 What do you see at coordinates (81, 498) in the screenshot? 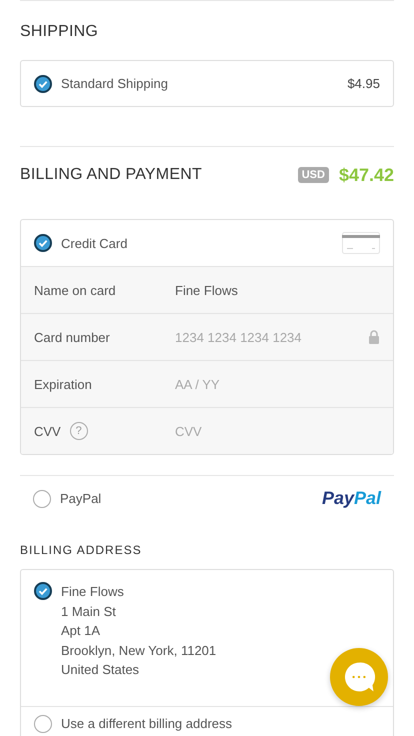
I see `payment-method-label: PayPal` at bounding box center [81, 498].